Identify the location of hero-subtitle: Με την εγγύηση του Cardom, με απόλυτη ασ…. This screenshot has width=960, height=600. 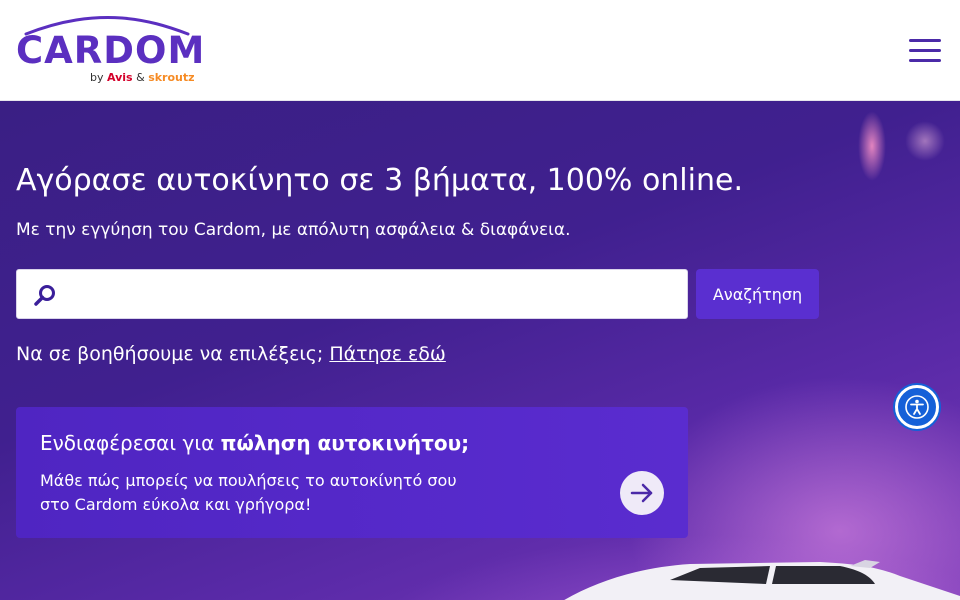
(293, 230).